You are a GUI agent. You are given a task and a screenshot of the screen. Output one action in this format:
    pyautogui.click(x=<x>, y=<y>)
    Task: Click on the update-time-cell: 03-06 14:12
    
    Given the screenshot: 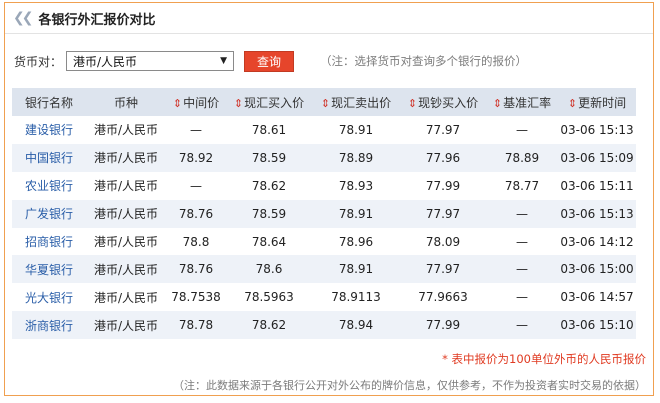 What is the action you would take?
    pyautogui.click(x=597, y=241)
    